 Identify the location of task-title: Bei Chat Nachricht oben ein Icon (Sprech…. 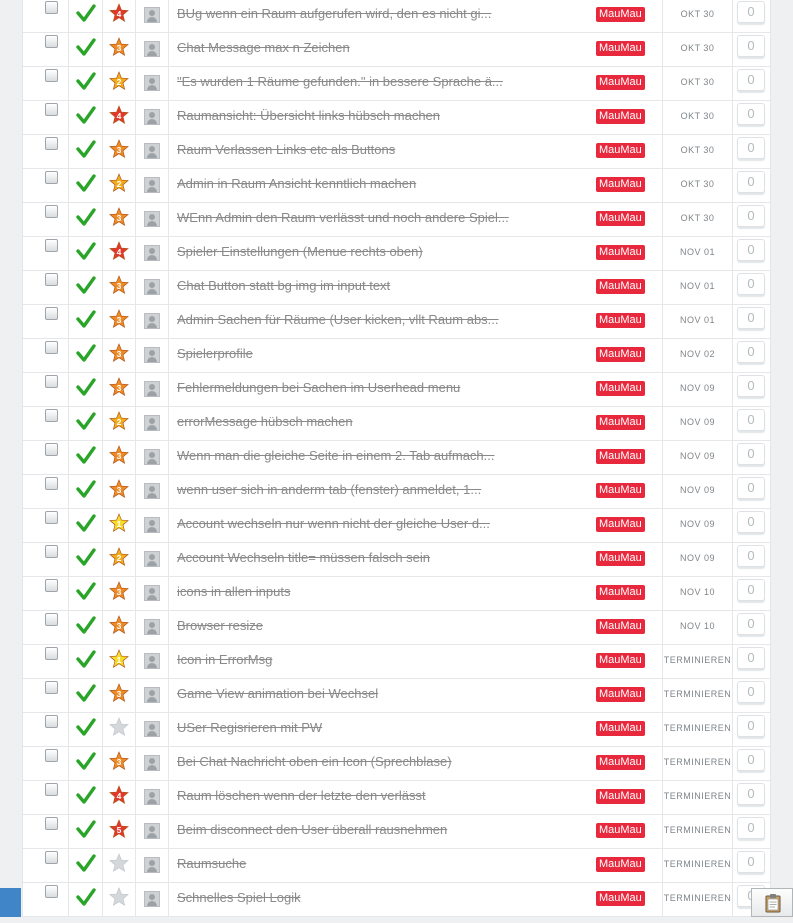
(382, 761).